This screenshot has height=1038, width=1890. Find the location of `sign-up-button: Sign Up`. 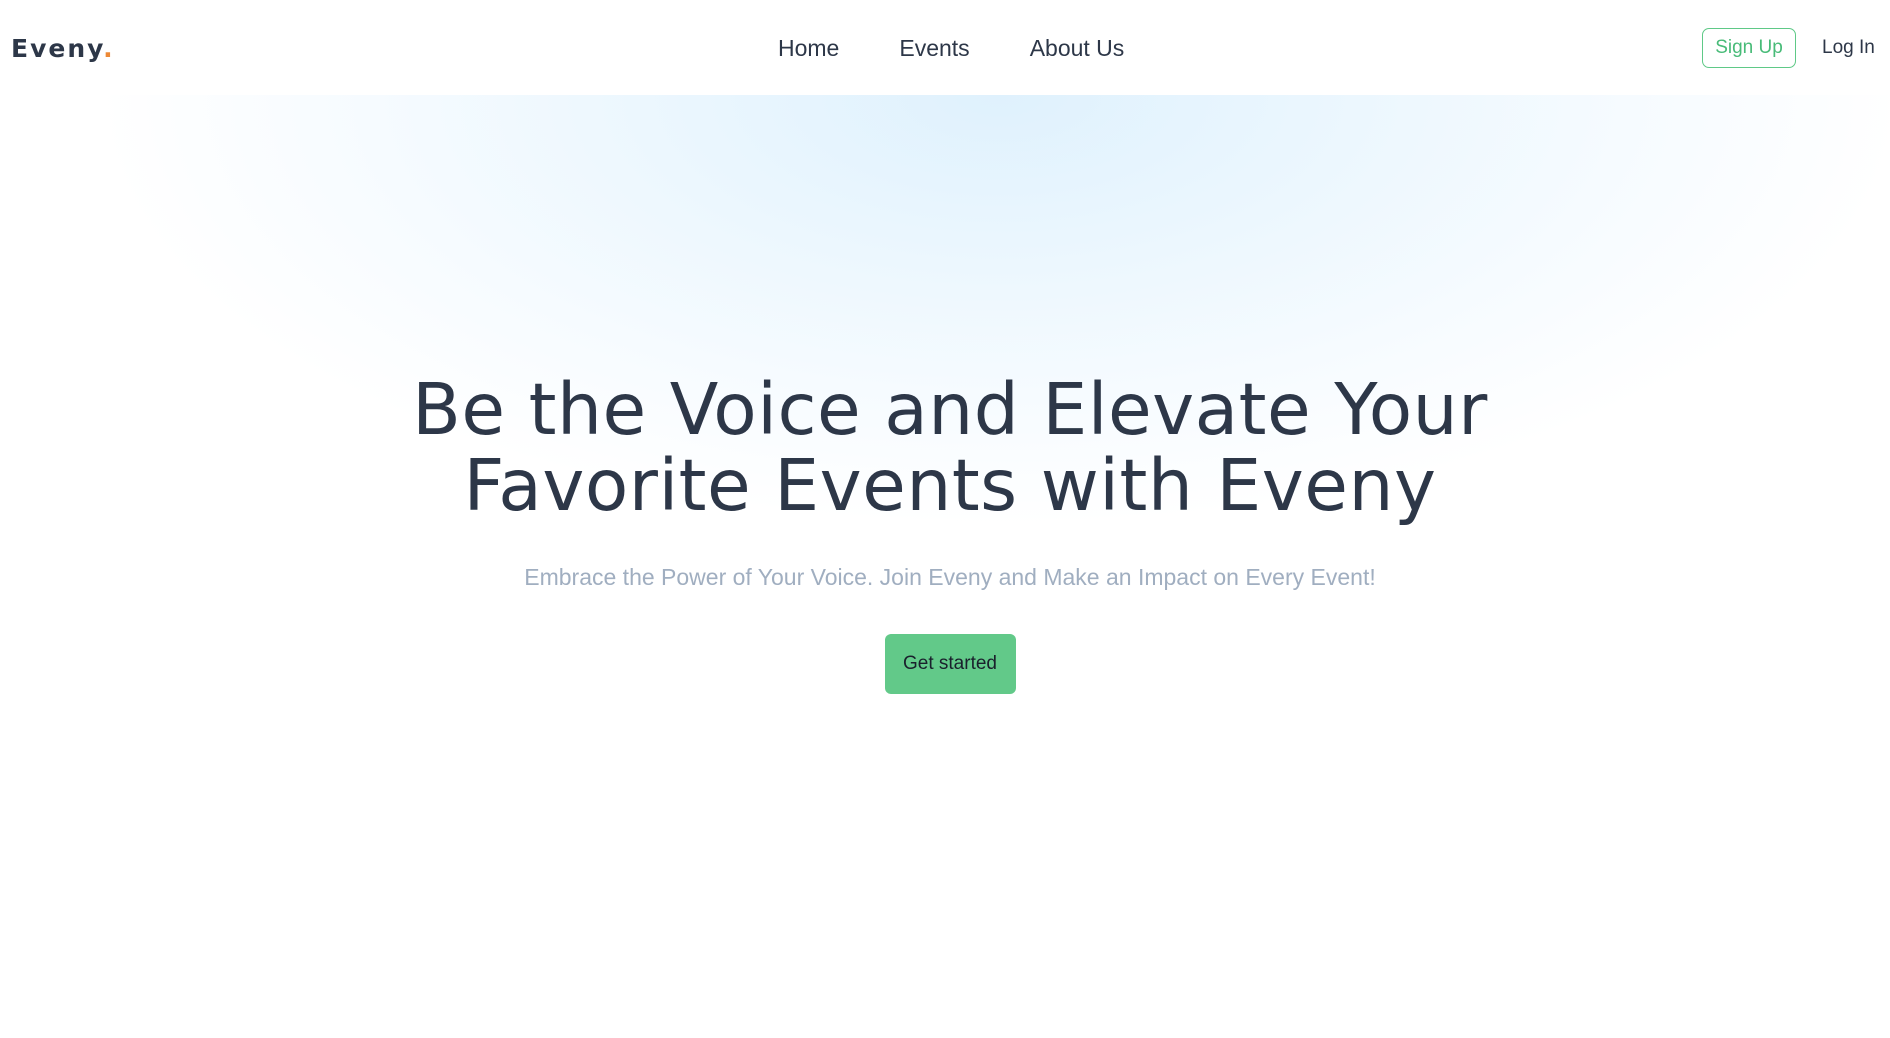

sign-up-button: Sign Up is located at coordinates (1749, 48).